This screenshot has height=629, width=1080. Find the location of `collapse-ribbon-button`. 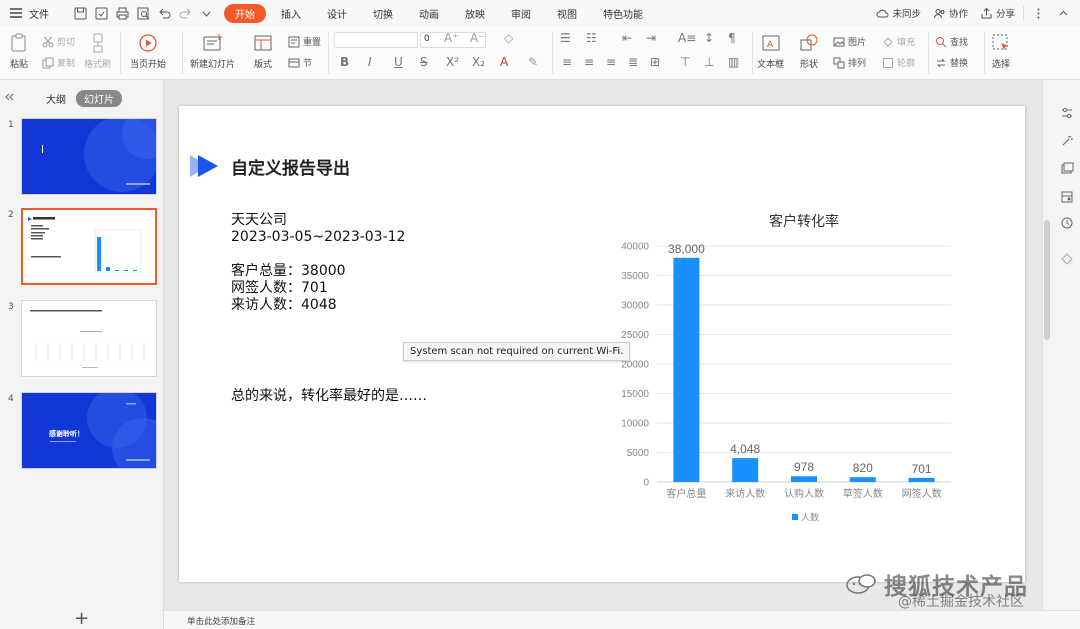

collapse-ribbon-button is located at coordinates (1063, 13).